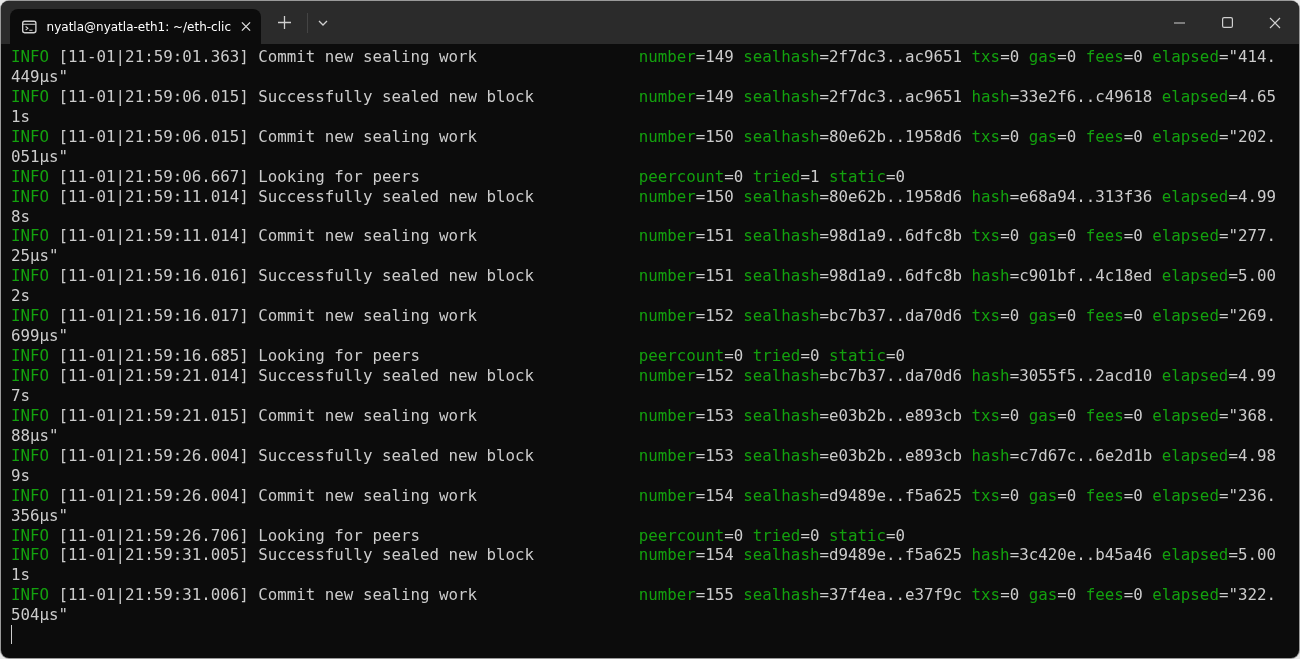  I want to click on terminal-icon, so click(29, 26).